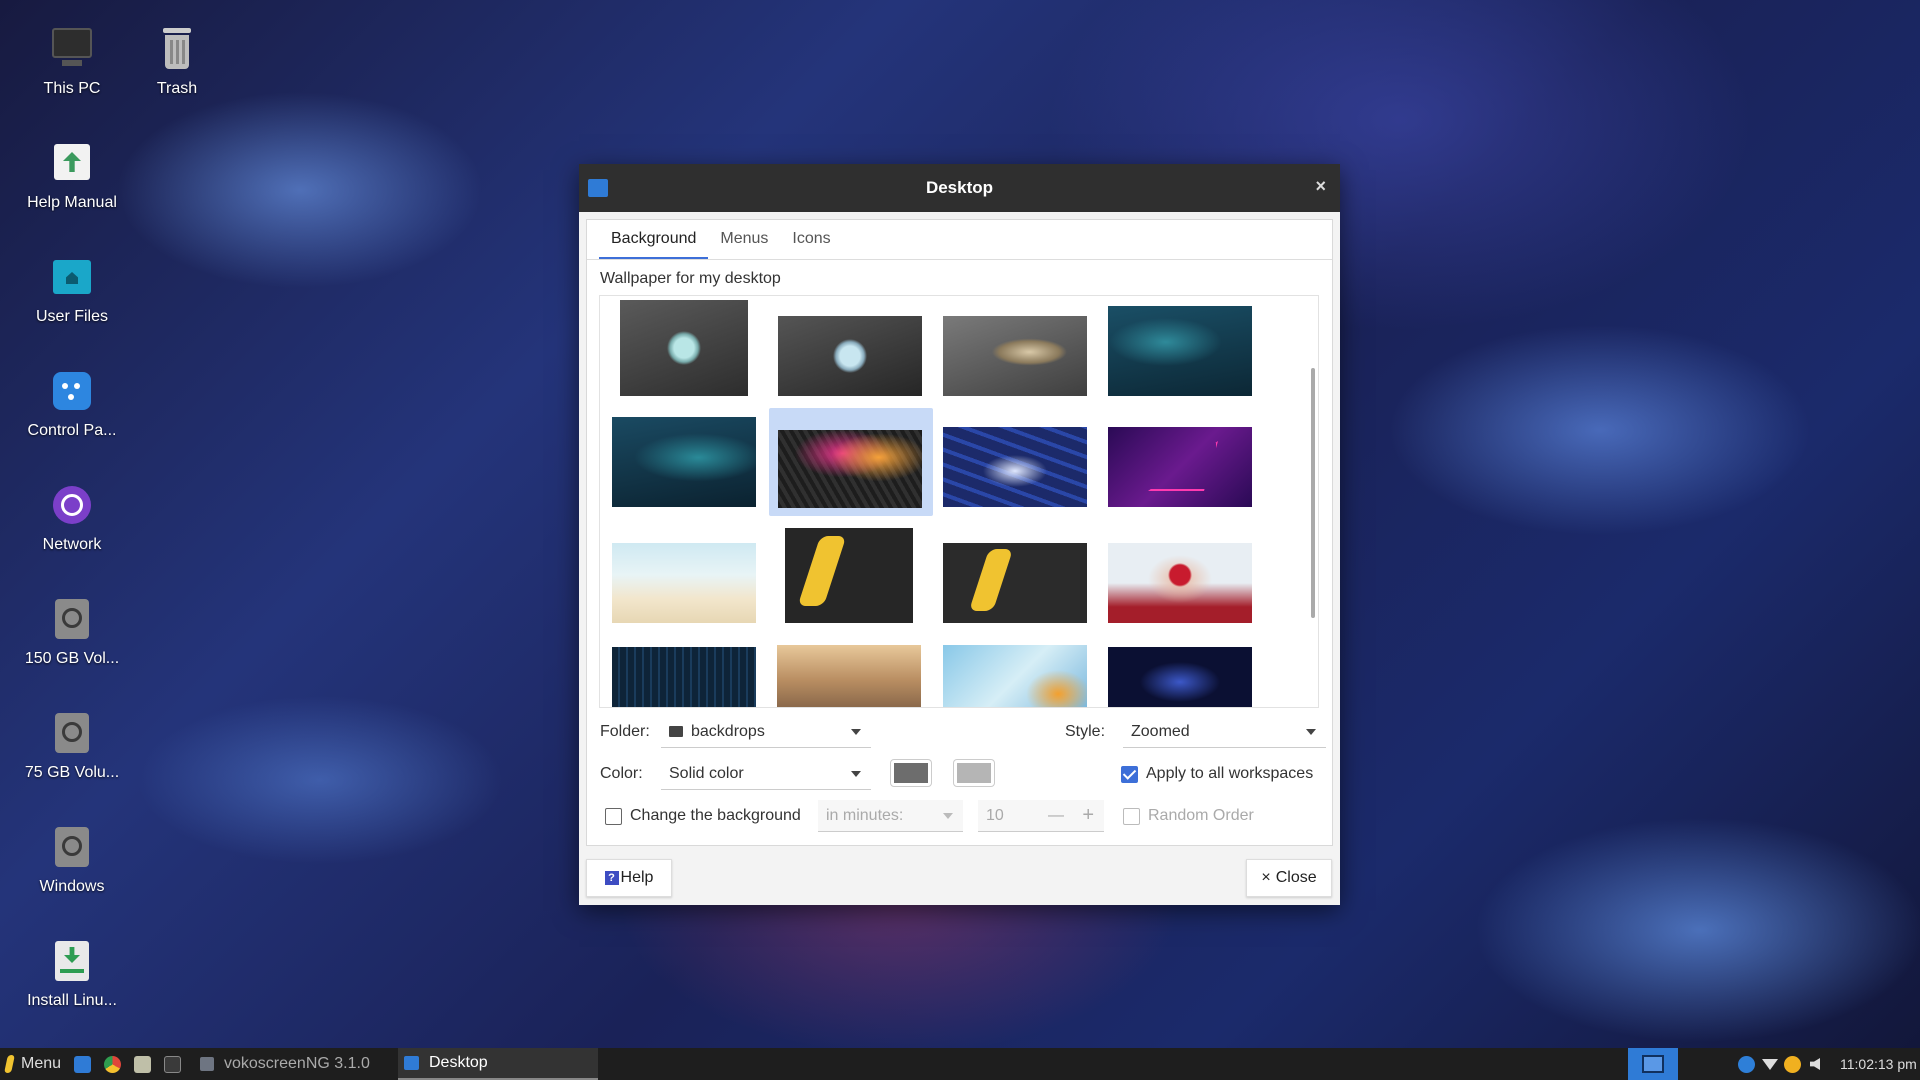  I want to click on secondary-color-swatch, so click(974, 773).